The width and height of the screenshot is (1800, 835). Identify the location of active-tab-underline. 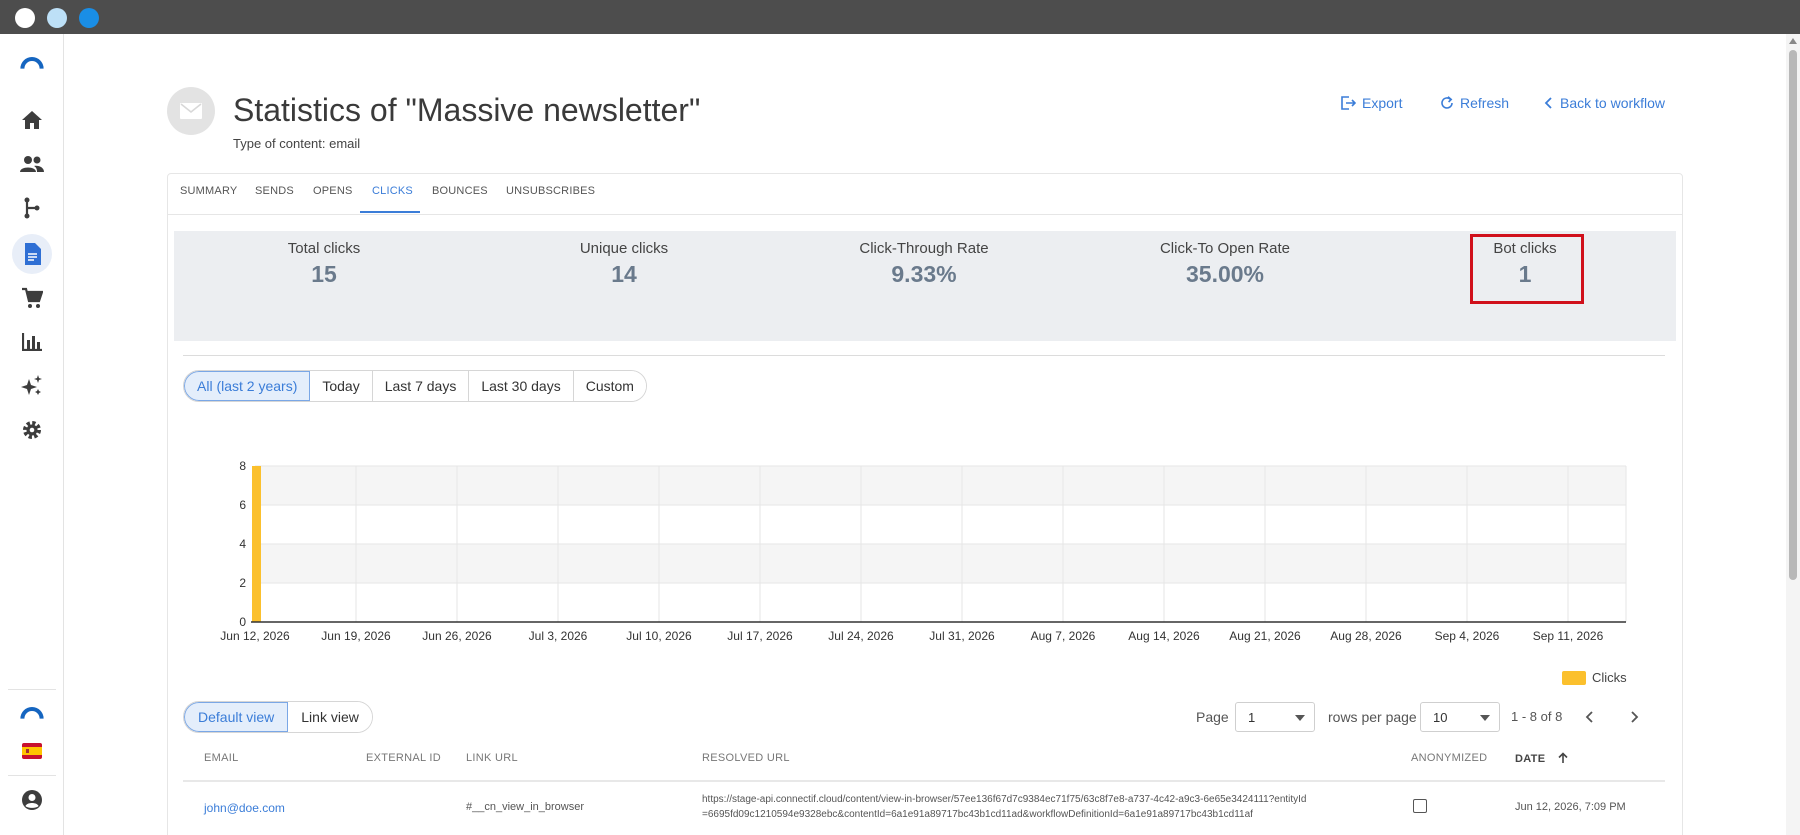
(390, 212).